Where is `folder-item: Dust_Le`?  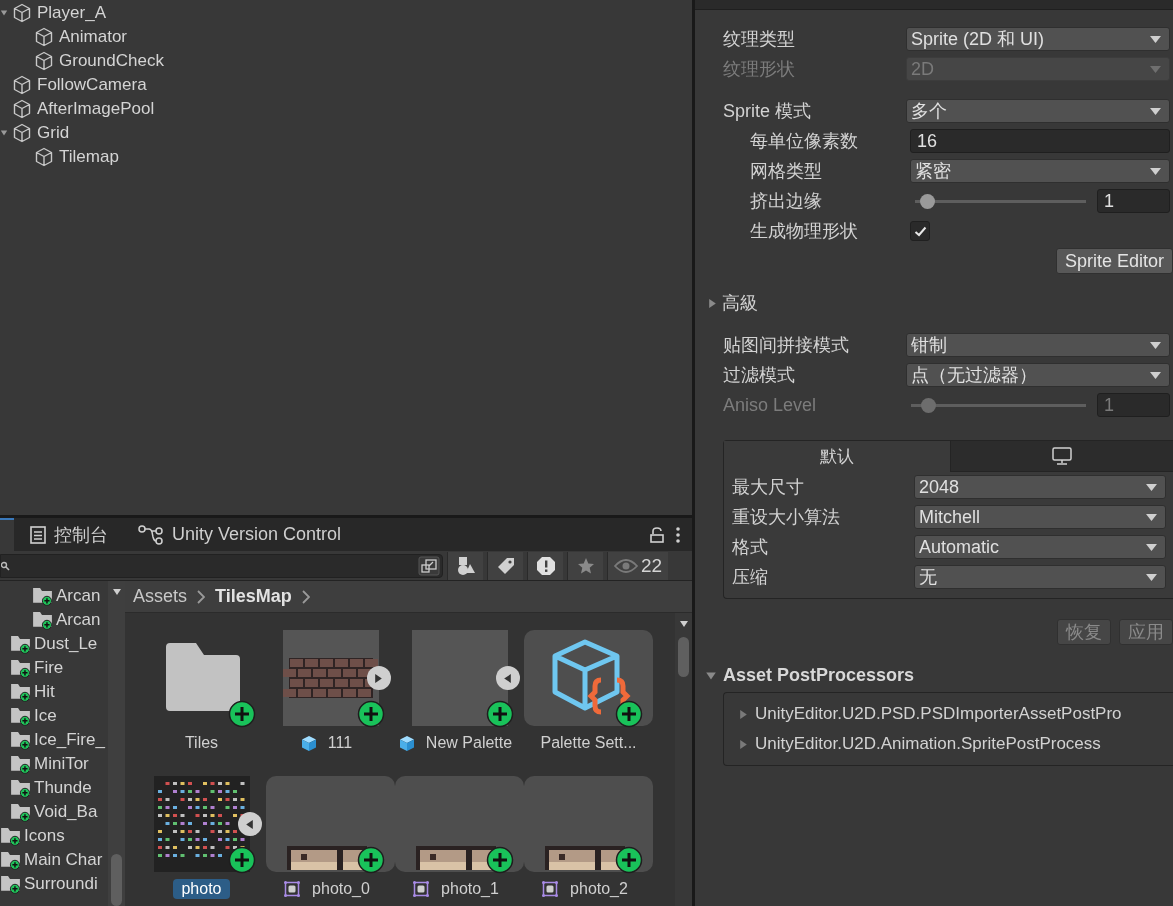 folder-item: Dust_Le is located at coordinates (66, 644).